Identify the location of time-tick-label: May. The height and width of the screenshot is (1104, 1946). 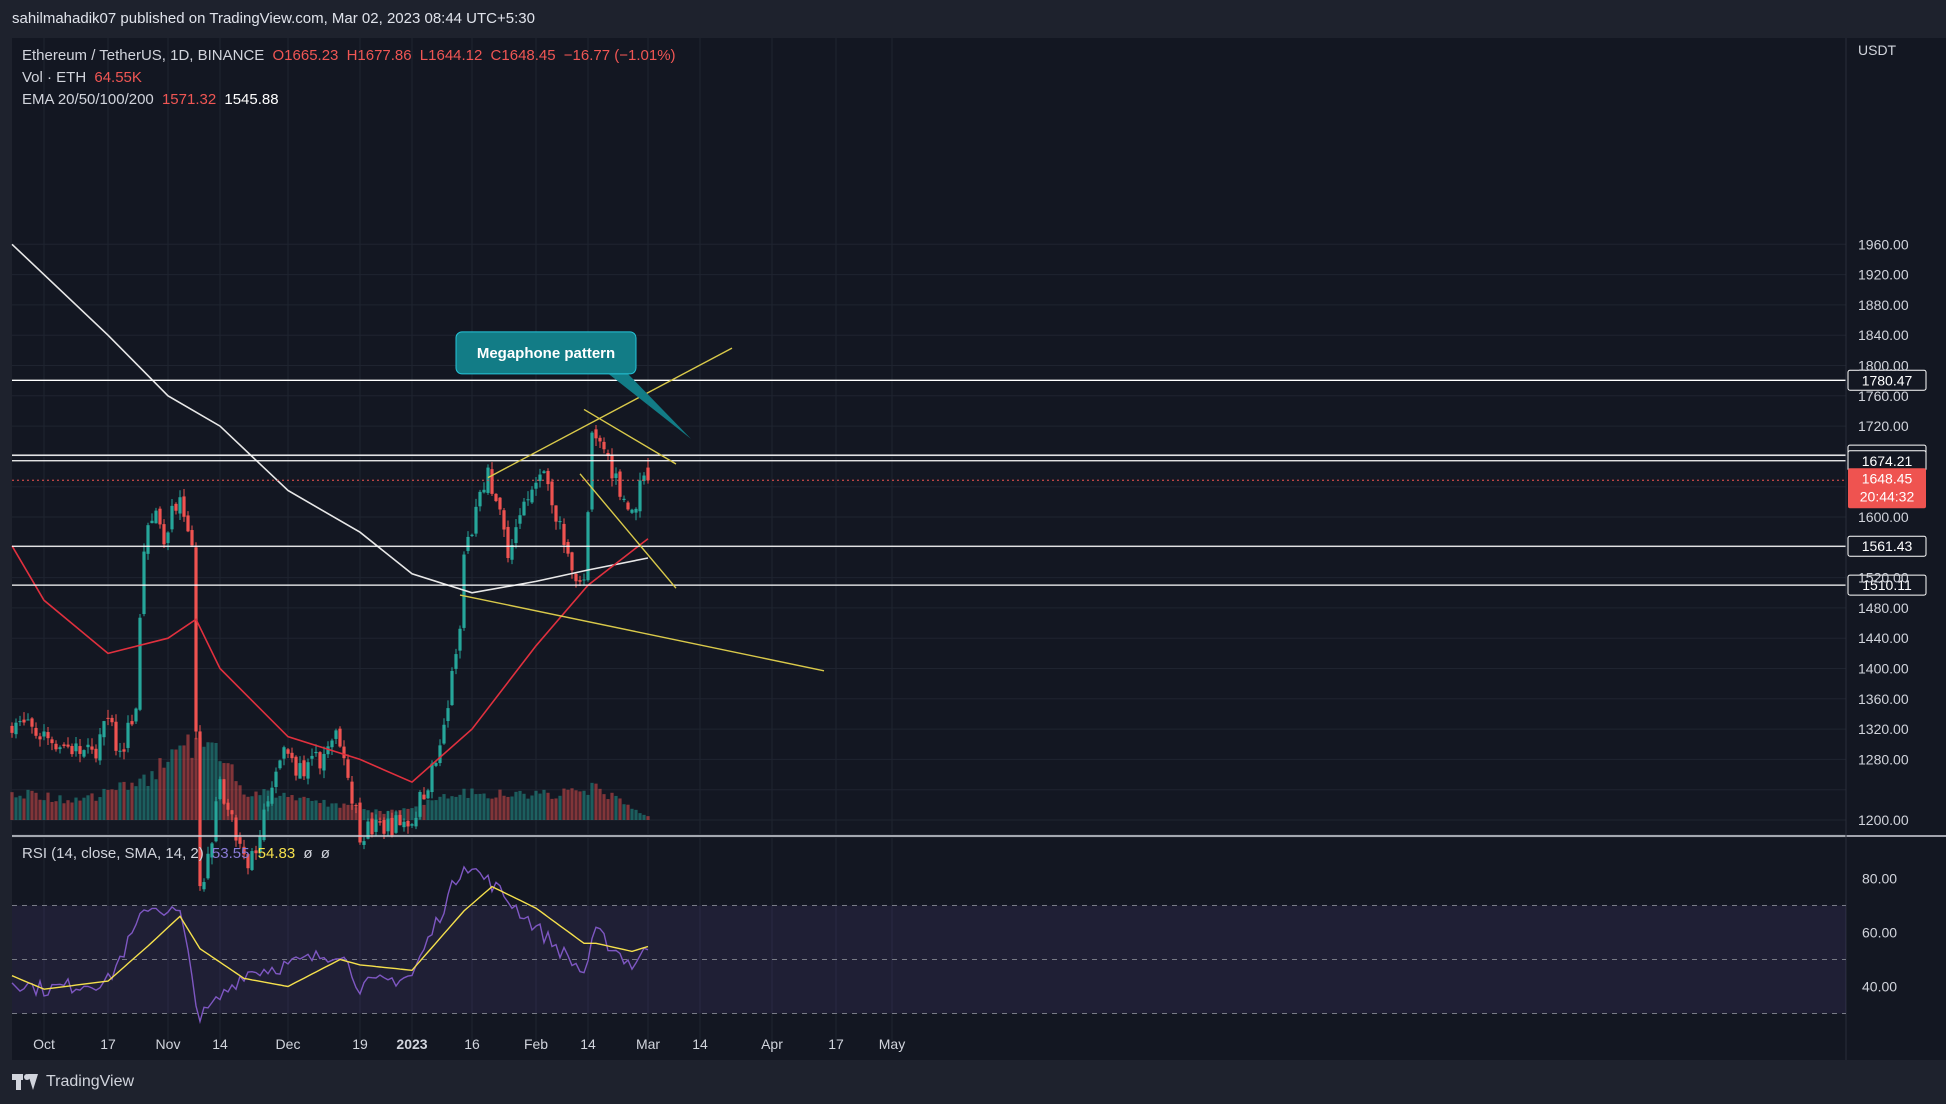
(892, 1044).